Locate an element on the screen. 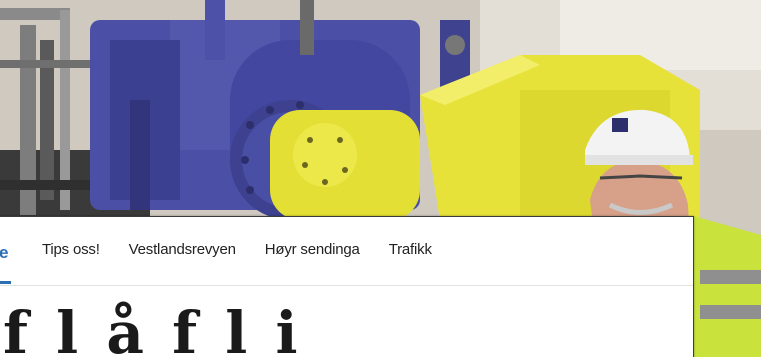  nav-link-tips-oss: Tips oss! is located at coordinates (71, 249).